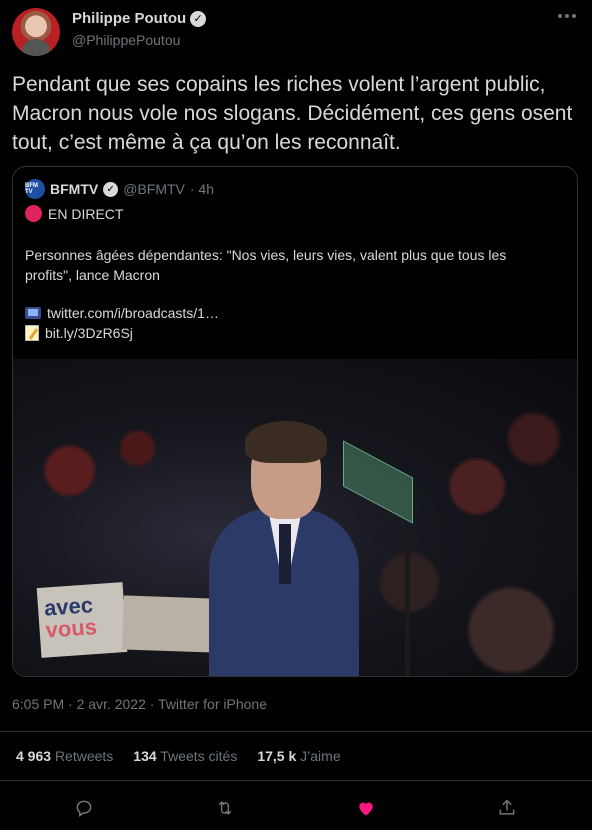 This screenshot has height=830, width=592. I want to click on action-bar, so click(296, 808).